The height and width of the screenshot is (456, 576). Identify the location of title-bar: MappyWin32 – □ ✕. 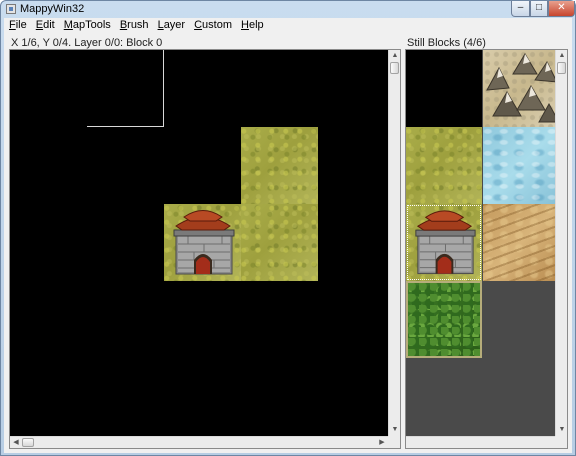
(288, 9).